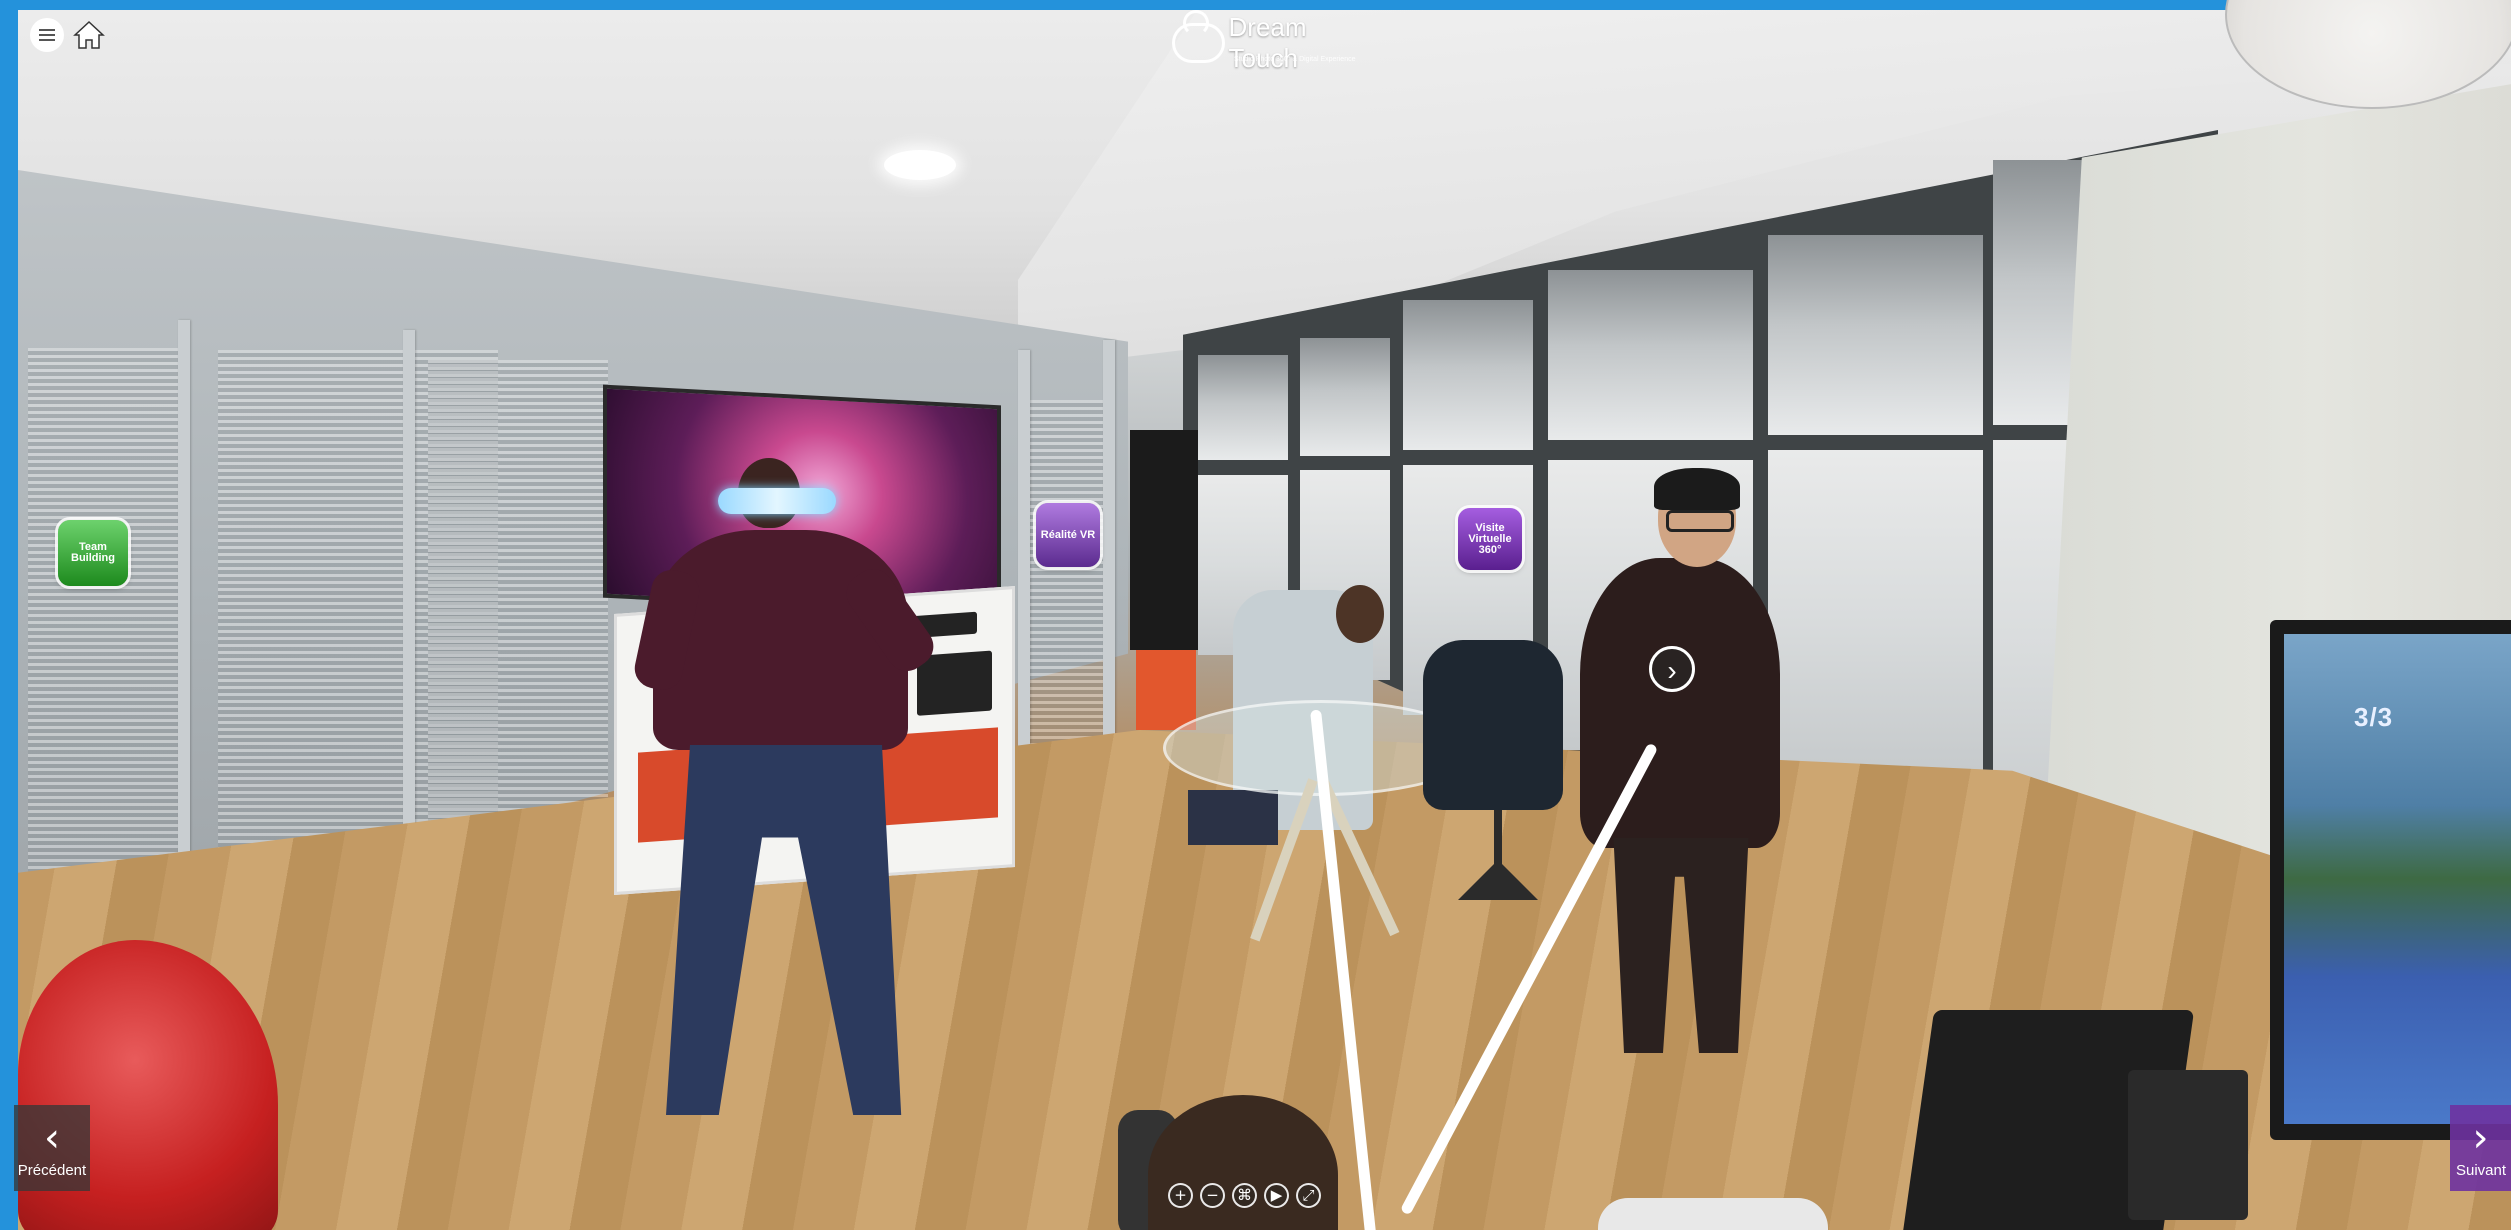  I want to click on home-button, so click(89, 35).